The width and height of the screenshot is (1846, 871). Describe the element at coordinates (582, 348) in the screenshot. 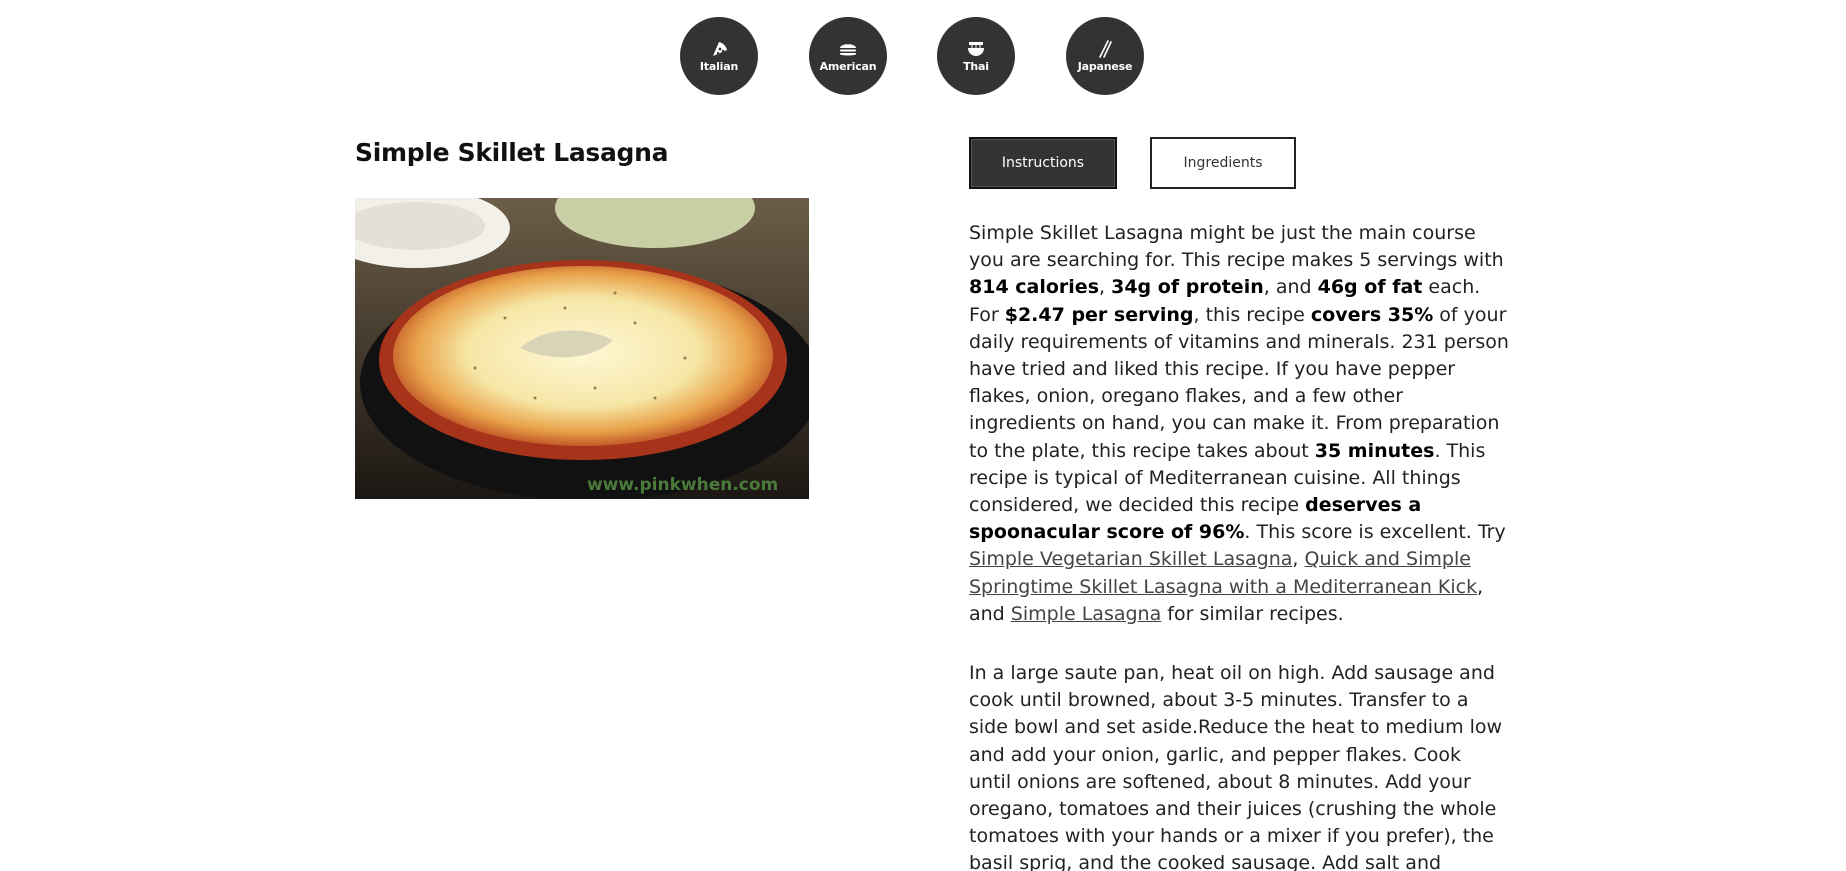

I see `recipe-image: www.pinkwhen.com` at that location.